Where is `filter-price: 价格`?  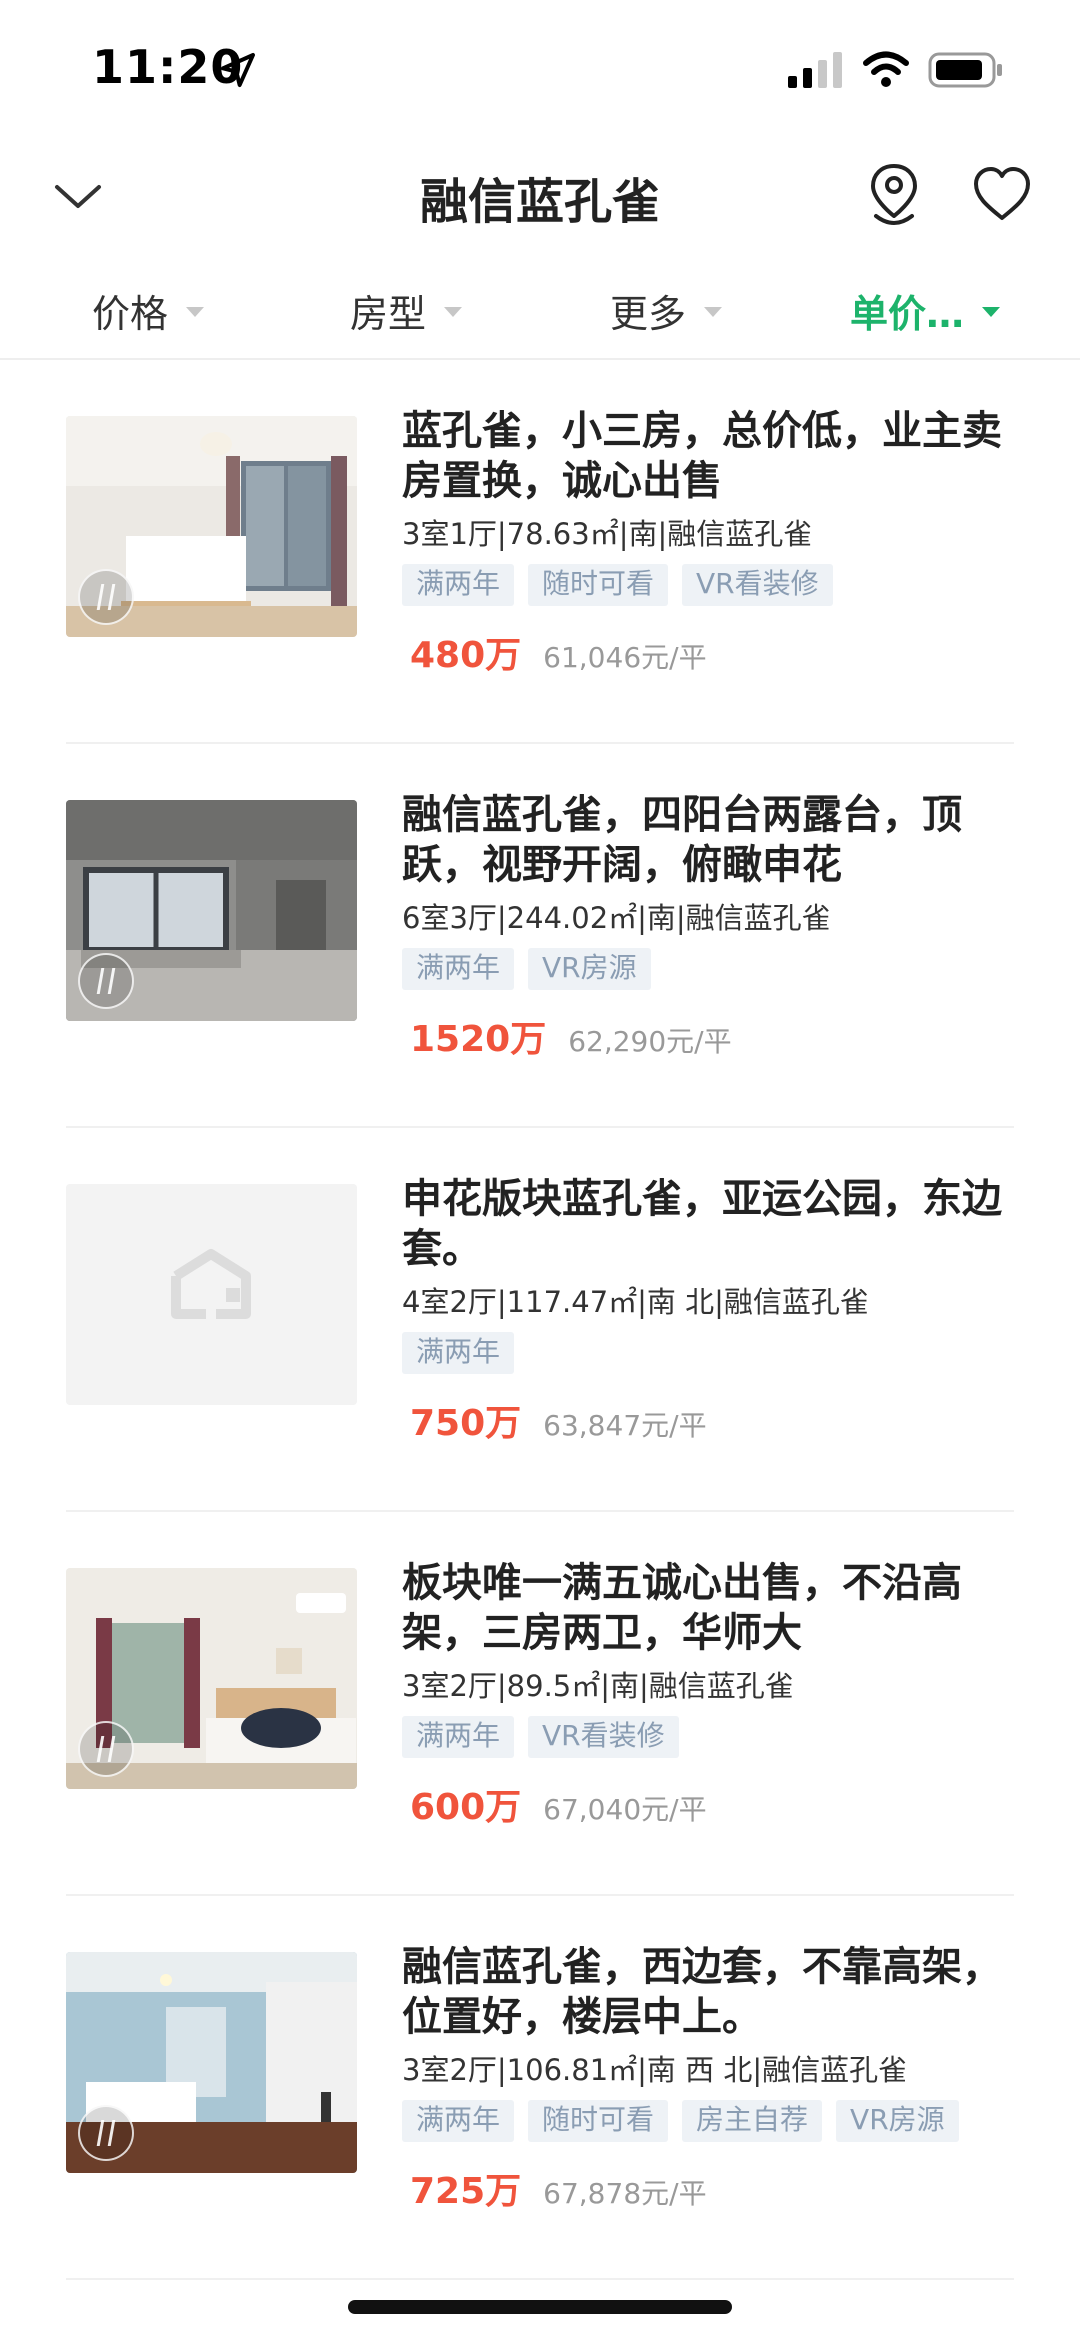 filter-price: 价格 is located at coordinates (148, 310).